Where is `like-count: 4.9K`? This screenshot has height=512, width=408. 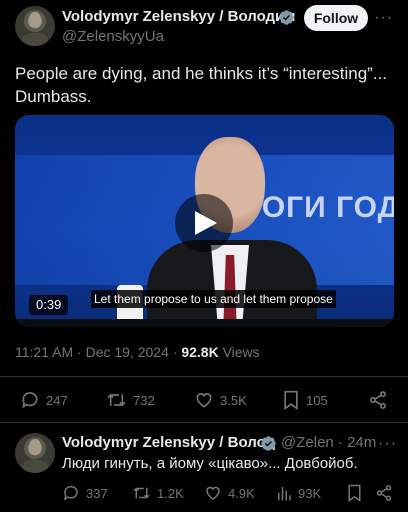 like-count: 4.9K is located at coordinates (241, 493).